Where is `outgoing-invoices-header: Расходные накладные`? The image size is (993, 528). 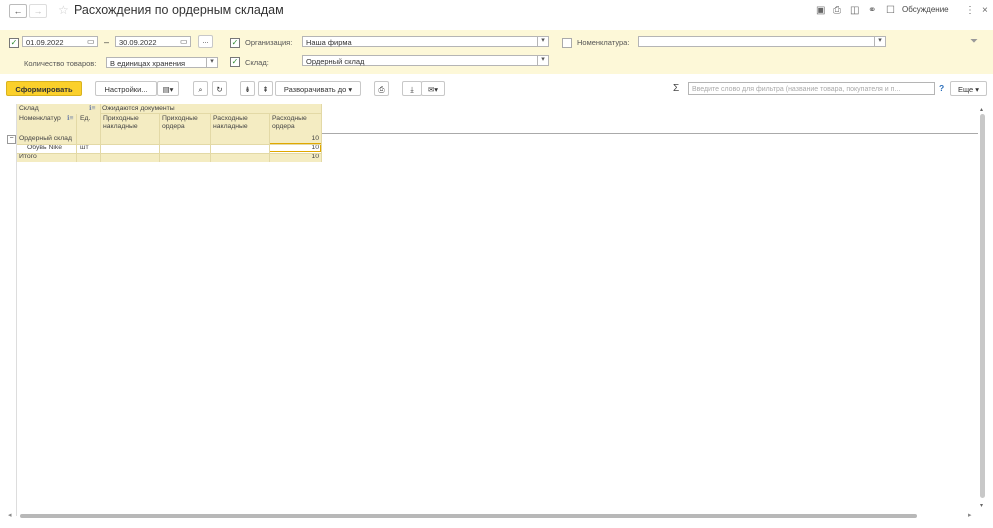 outgoing-invoices-header: Расходные накладные is located at coordinates (230, 122).